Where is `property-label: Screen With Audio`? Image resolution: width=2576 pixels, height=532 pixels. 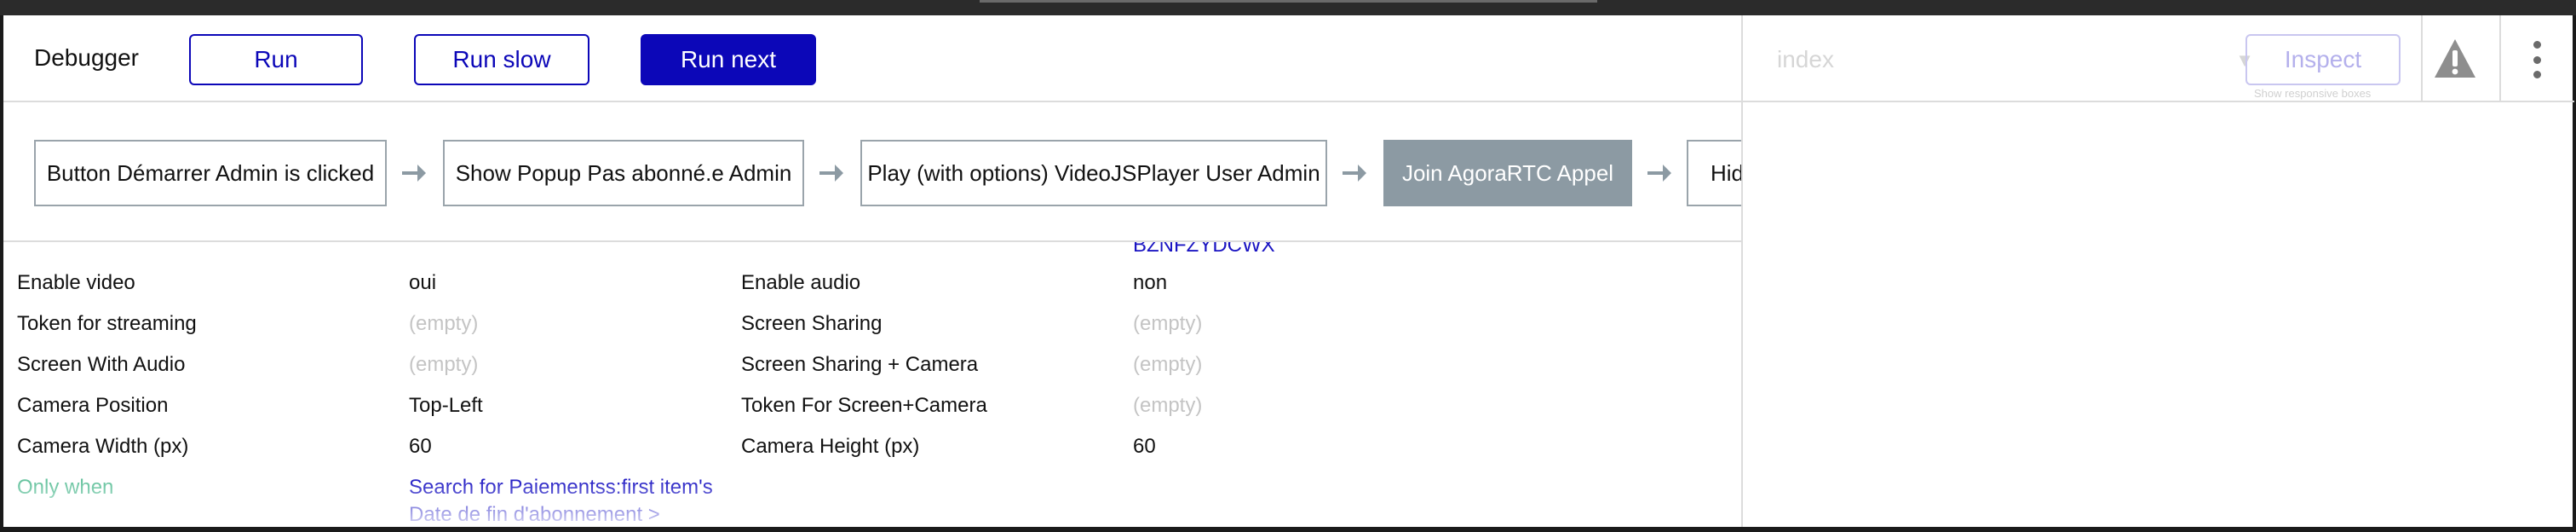
property-label: Screen With Audio is located at coordinates (101, 364).